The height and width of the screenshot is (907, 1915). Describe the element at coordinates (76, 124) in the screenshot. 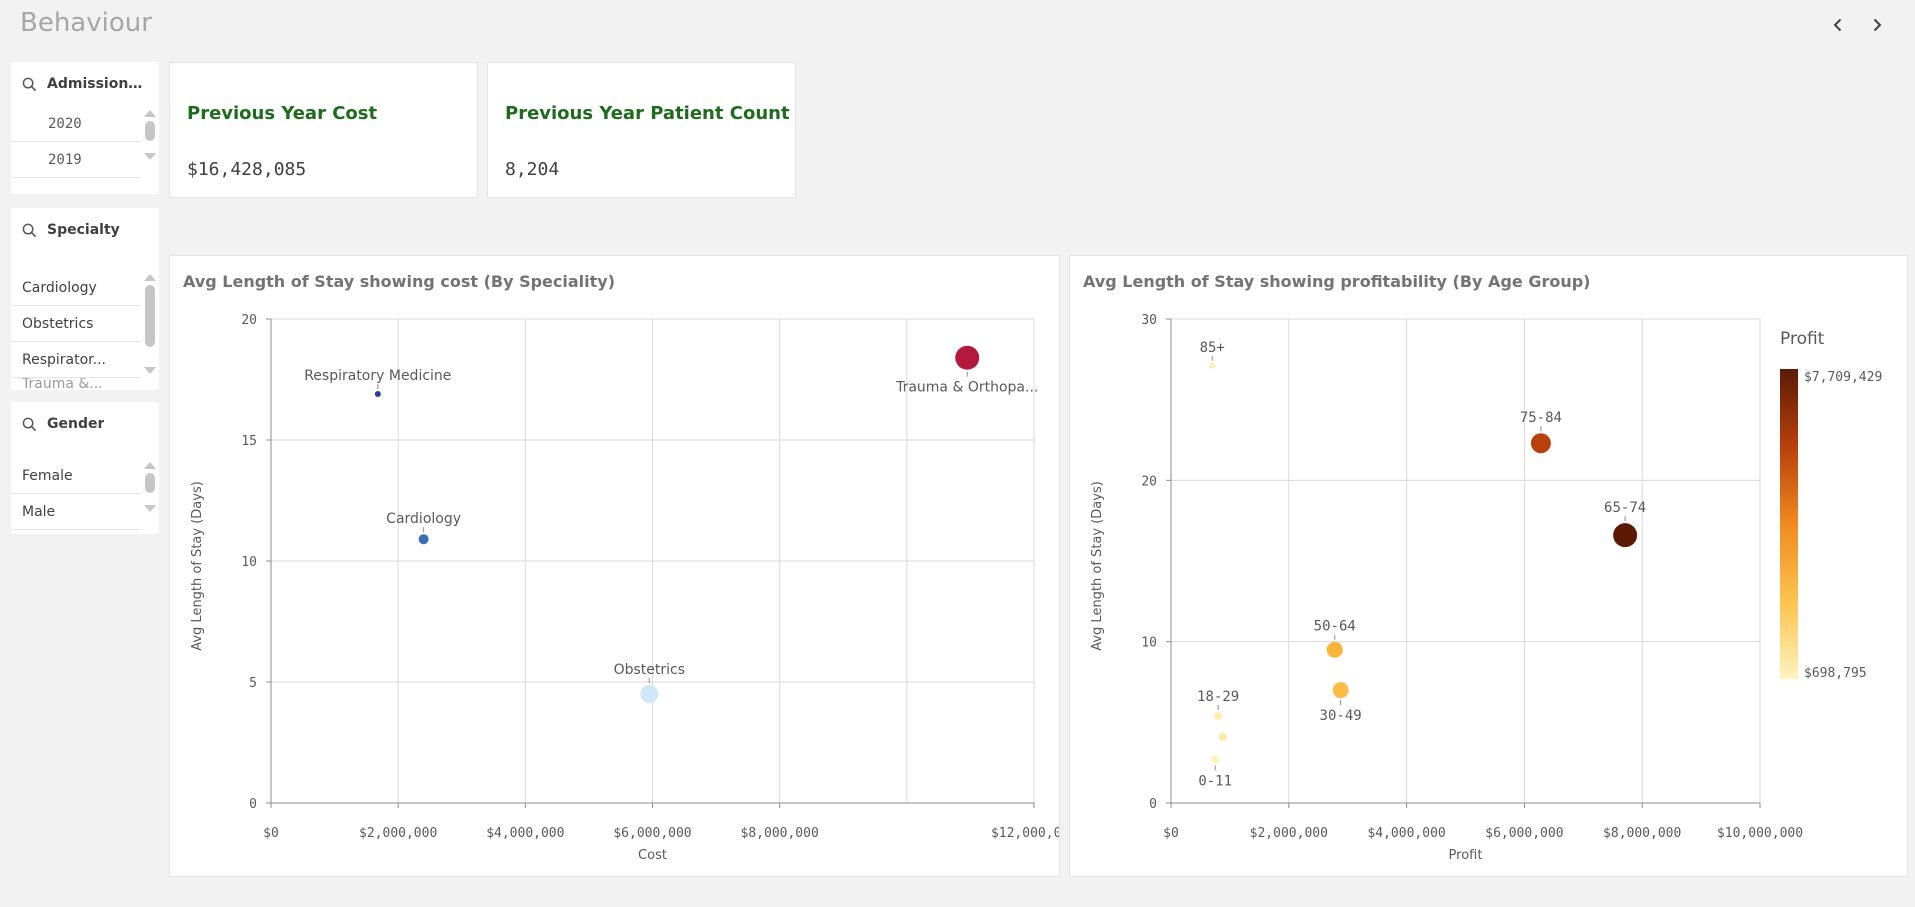

I see `filter-option: 2020` at that location.